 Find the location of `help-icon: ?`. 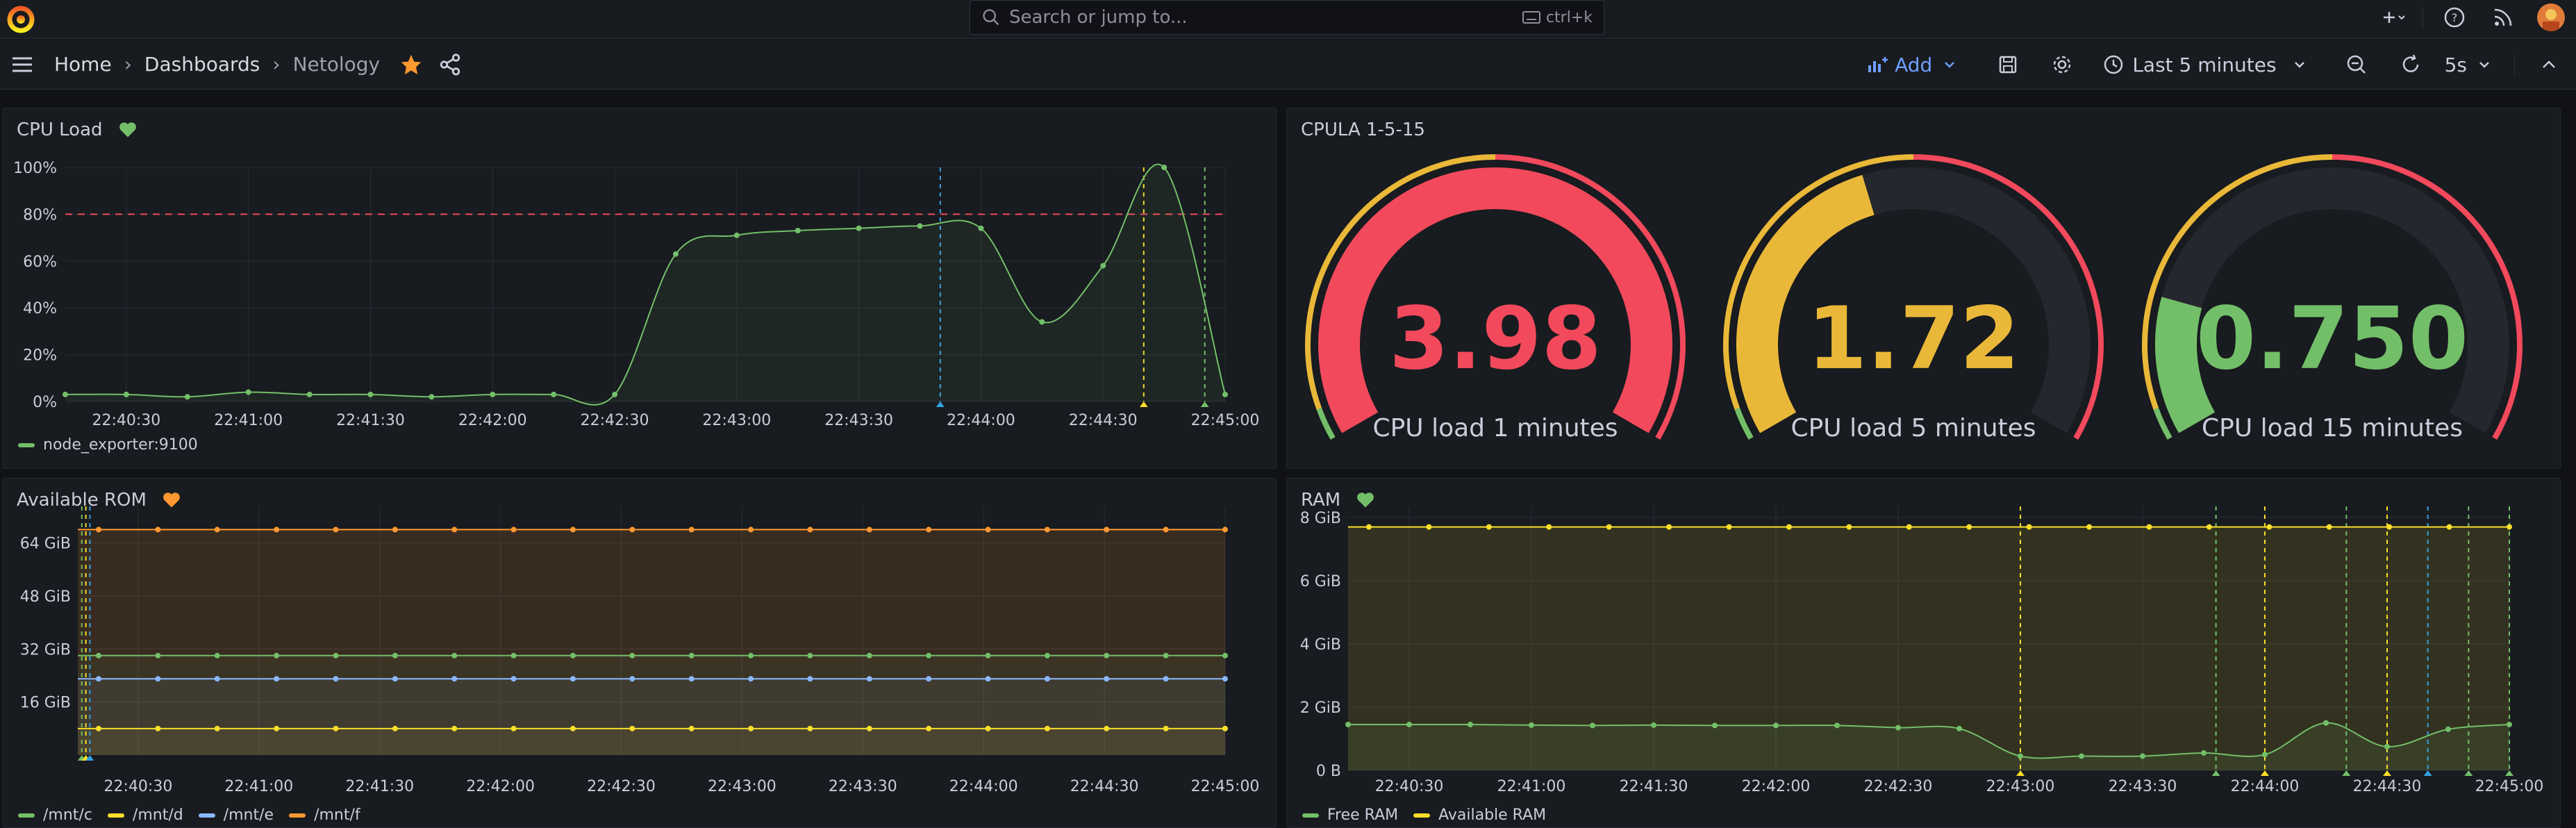

help-icon: ? is located at coordinates (2454, 18).